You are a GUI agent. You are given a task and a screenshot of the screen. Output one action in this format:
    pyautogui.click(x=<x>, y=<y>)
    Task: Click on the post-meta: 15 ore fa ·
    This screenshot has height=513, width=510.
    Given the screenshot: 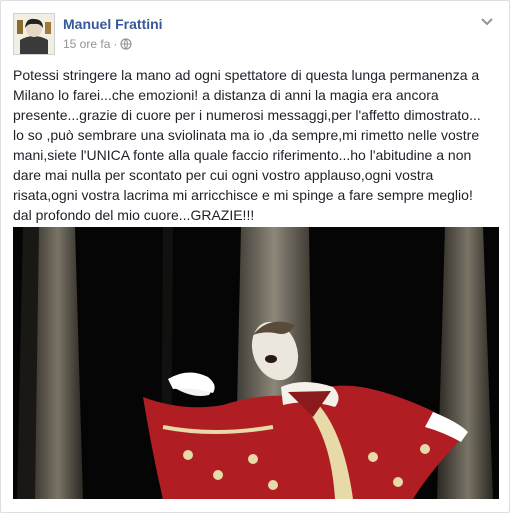 What is the action you would take?
    pyautogui.click(x=97, y=45)
    